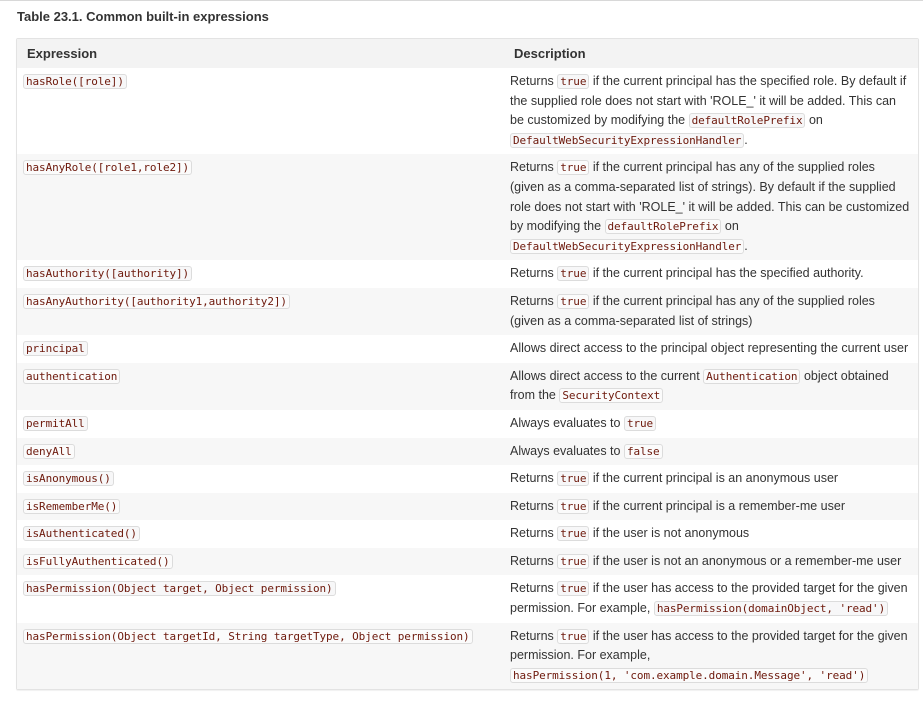 This screenshot has height=713, width=923. Describe the element at coordinates (261, 349) in the screenshot. I see `expression-cell: principal` at that location.